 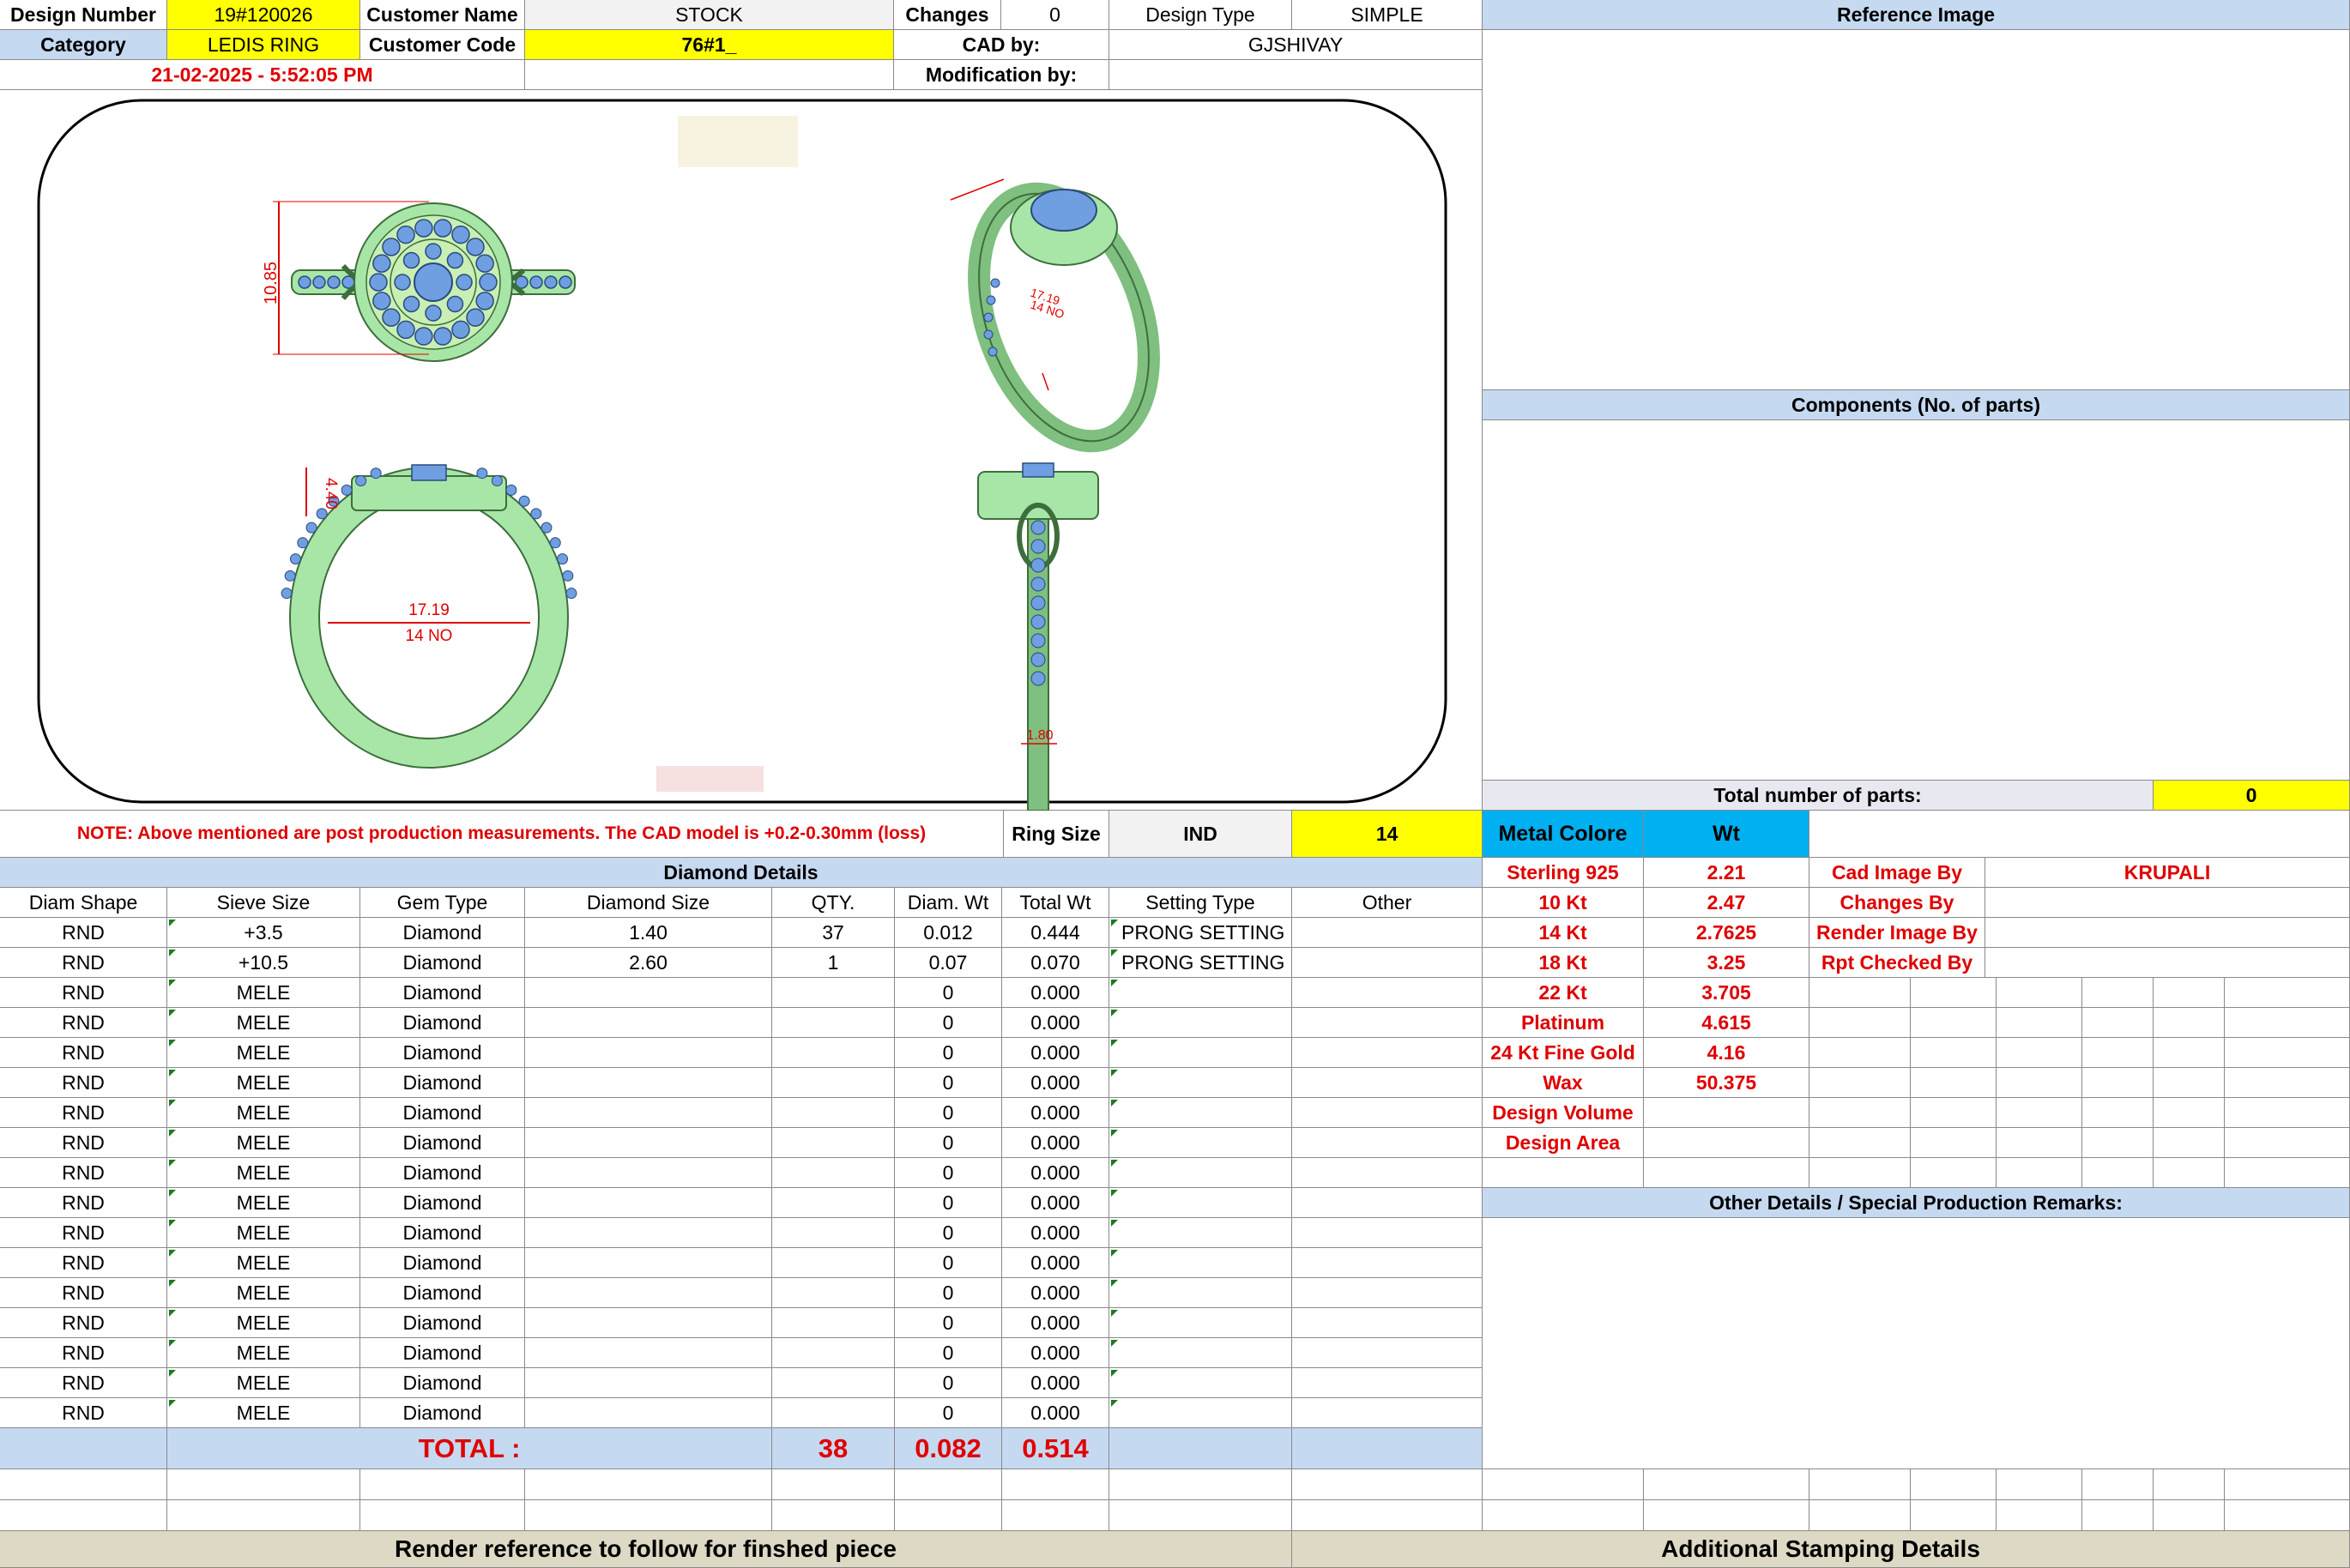 I want to click on design-number-value: 19#120026, so click(x=263, y=15).